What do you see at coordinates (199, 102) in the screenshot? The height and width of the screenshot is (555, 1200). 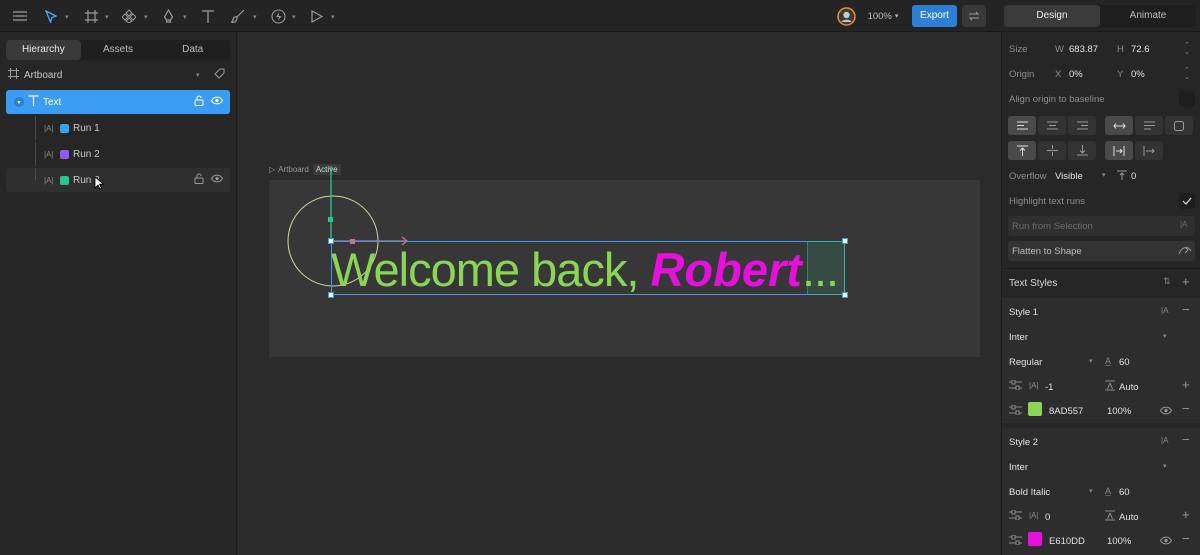 I see `lock-icon` at bounding box center [199, 102].